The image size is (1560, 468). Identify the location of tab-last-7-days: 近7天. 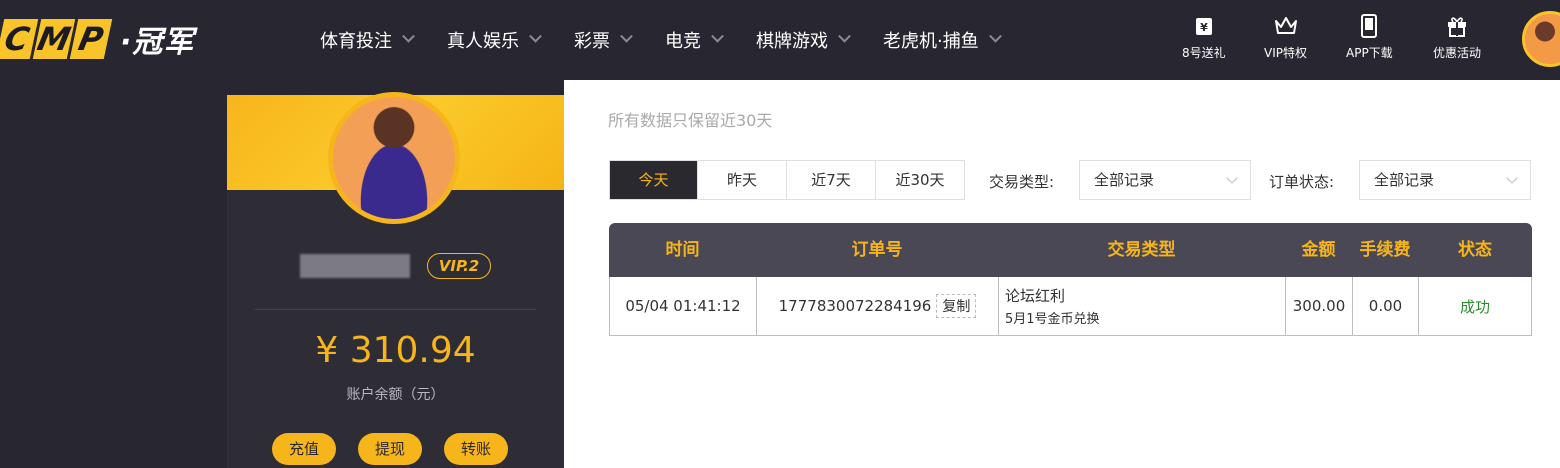
(831, 180).